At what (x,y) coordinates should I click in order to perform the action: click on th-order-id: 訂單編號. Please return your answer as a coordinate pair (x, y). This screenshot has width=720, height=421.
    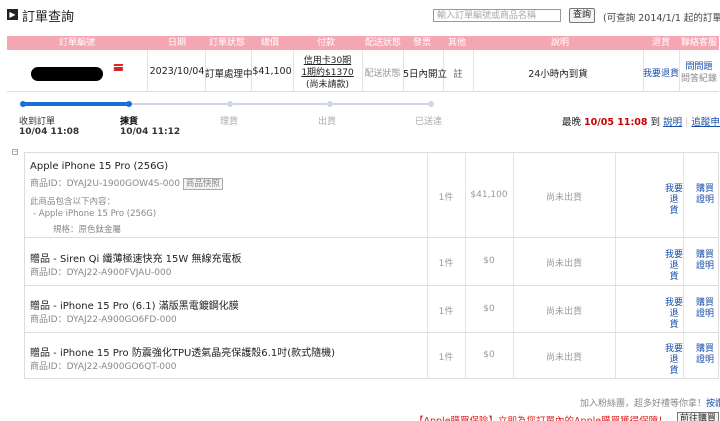
    Looking at the image, I should click on (76, 43).